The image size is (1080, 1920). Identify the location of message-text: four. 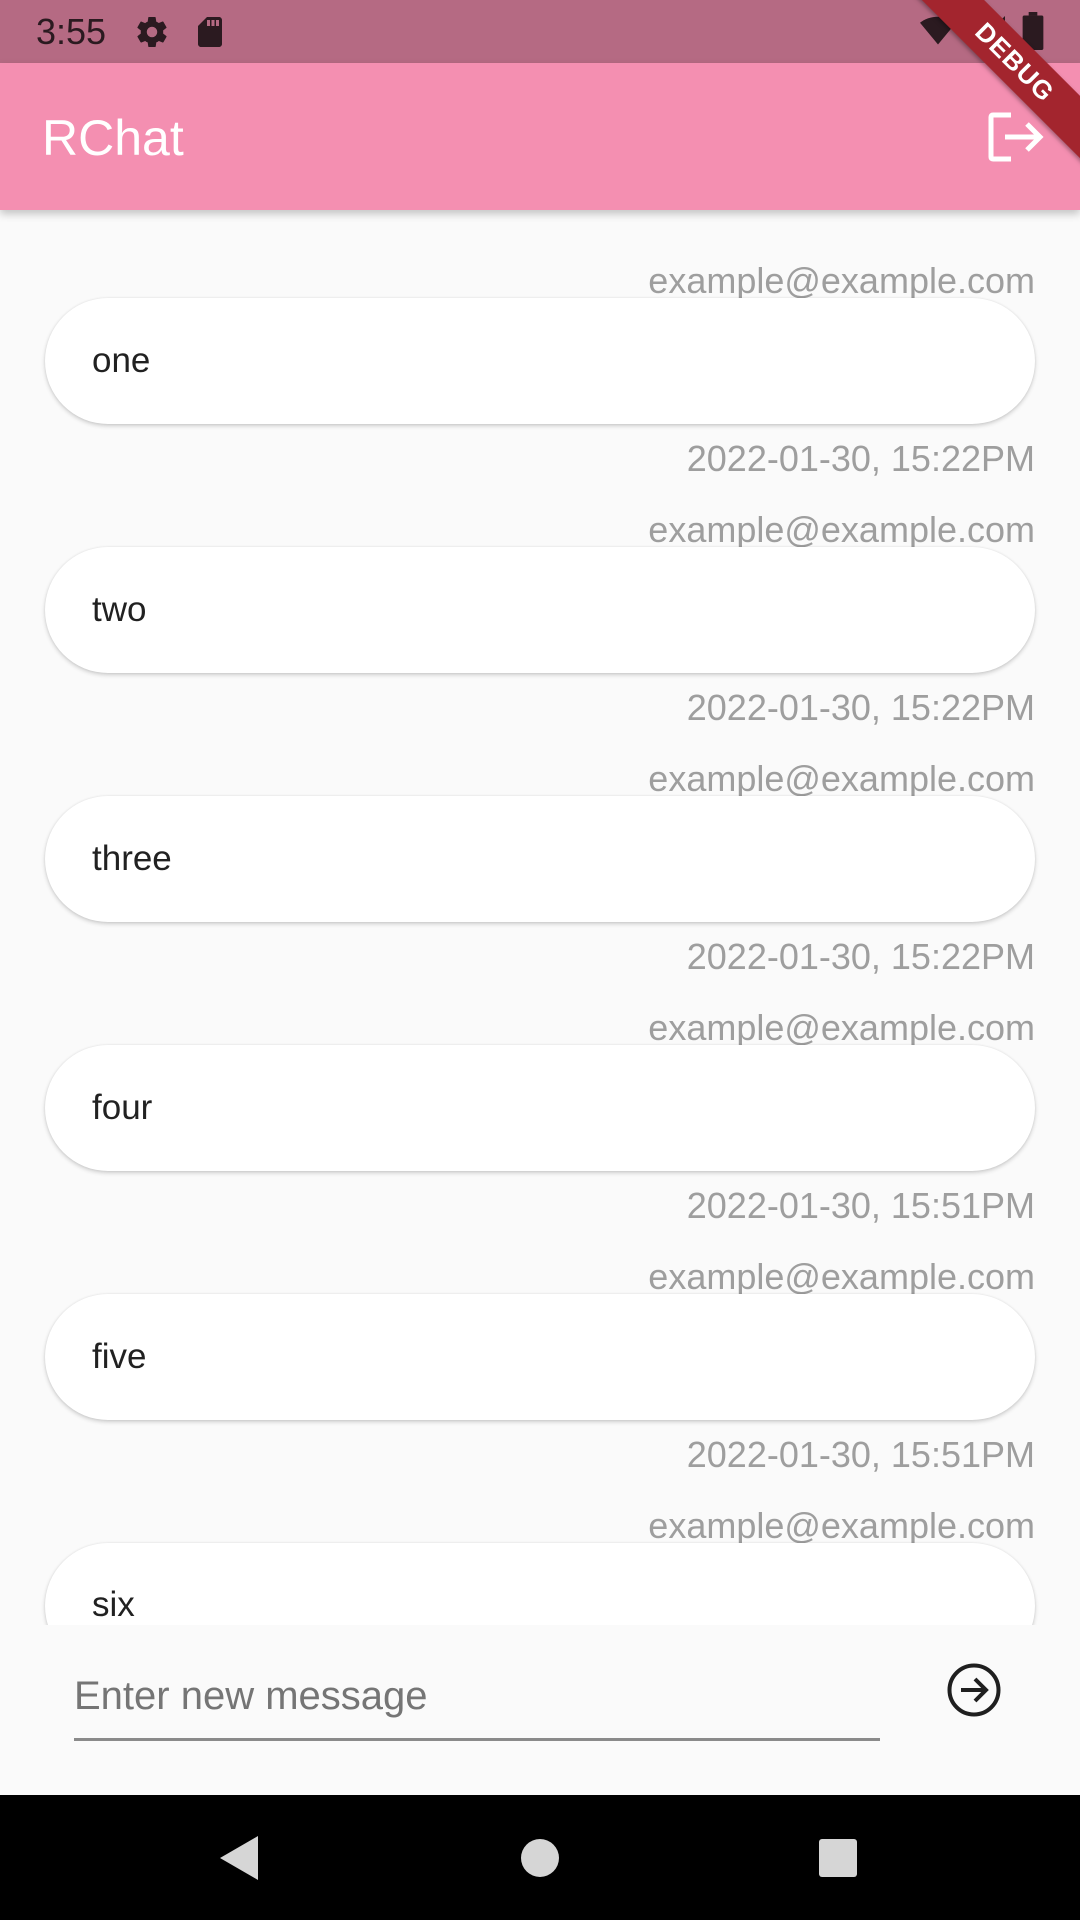
(122, 1107).